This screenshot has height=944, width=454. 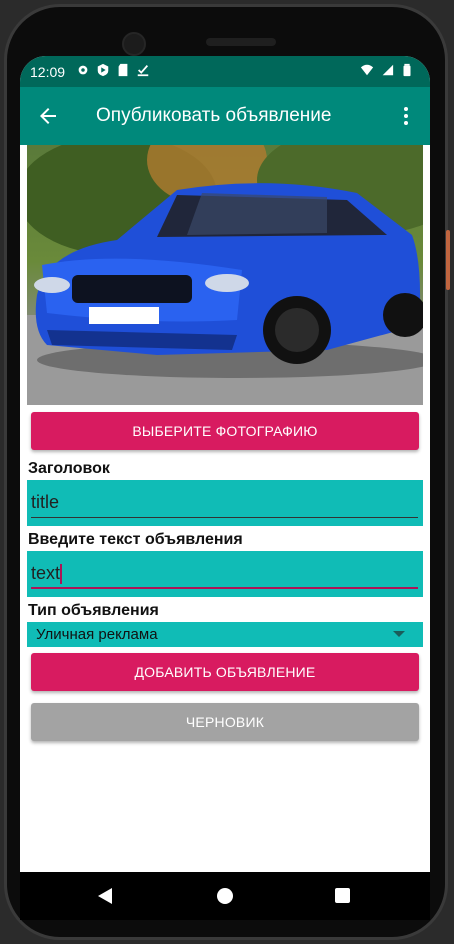 I want to click on status-time: 12:09, so click(x=48, y=72).